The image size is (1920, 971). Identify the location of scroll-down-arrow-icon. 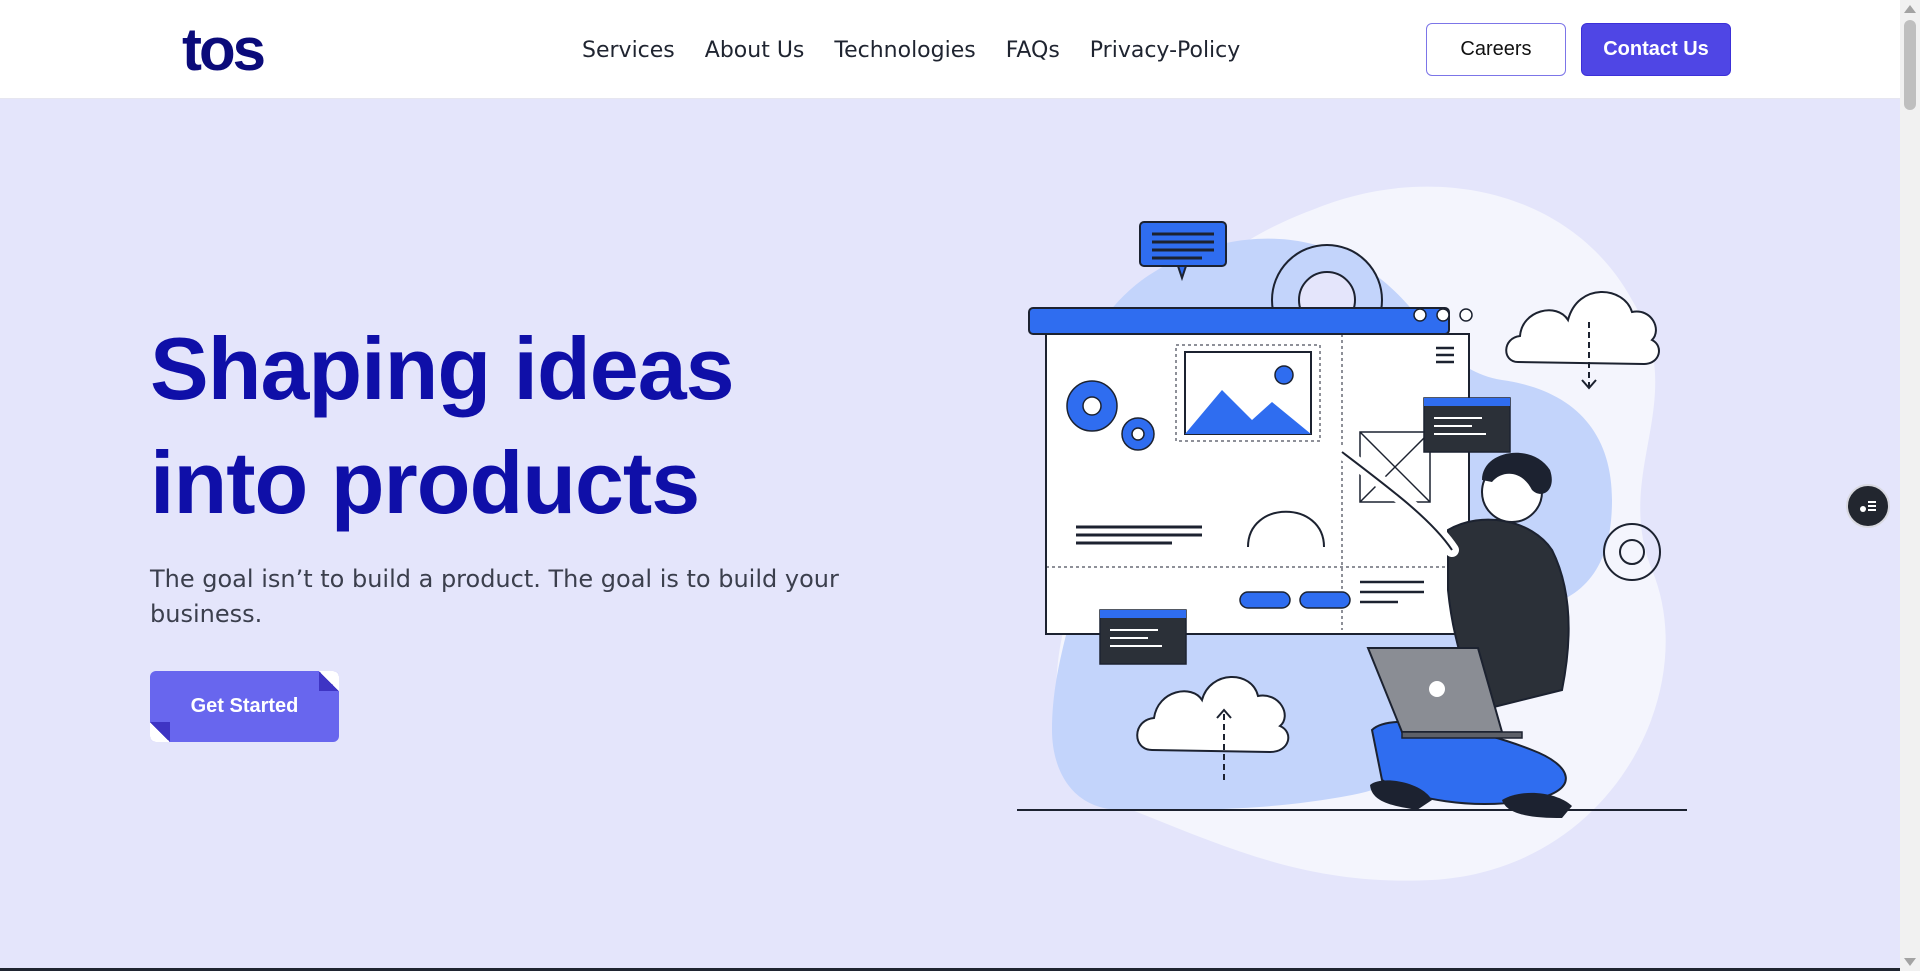
(1910, 962).